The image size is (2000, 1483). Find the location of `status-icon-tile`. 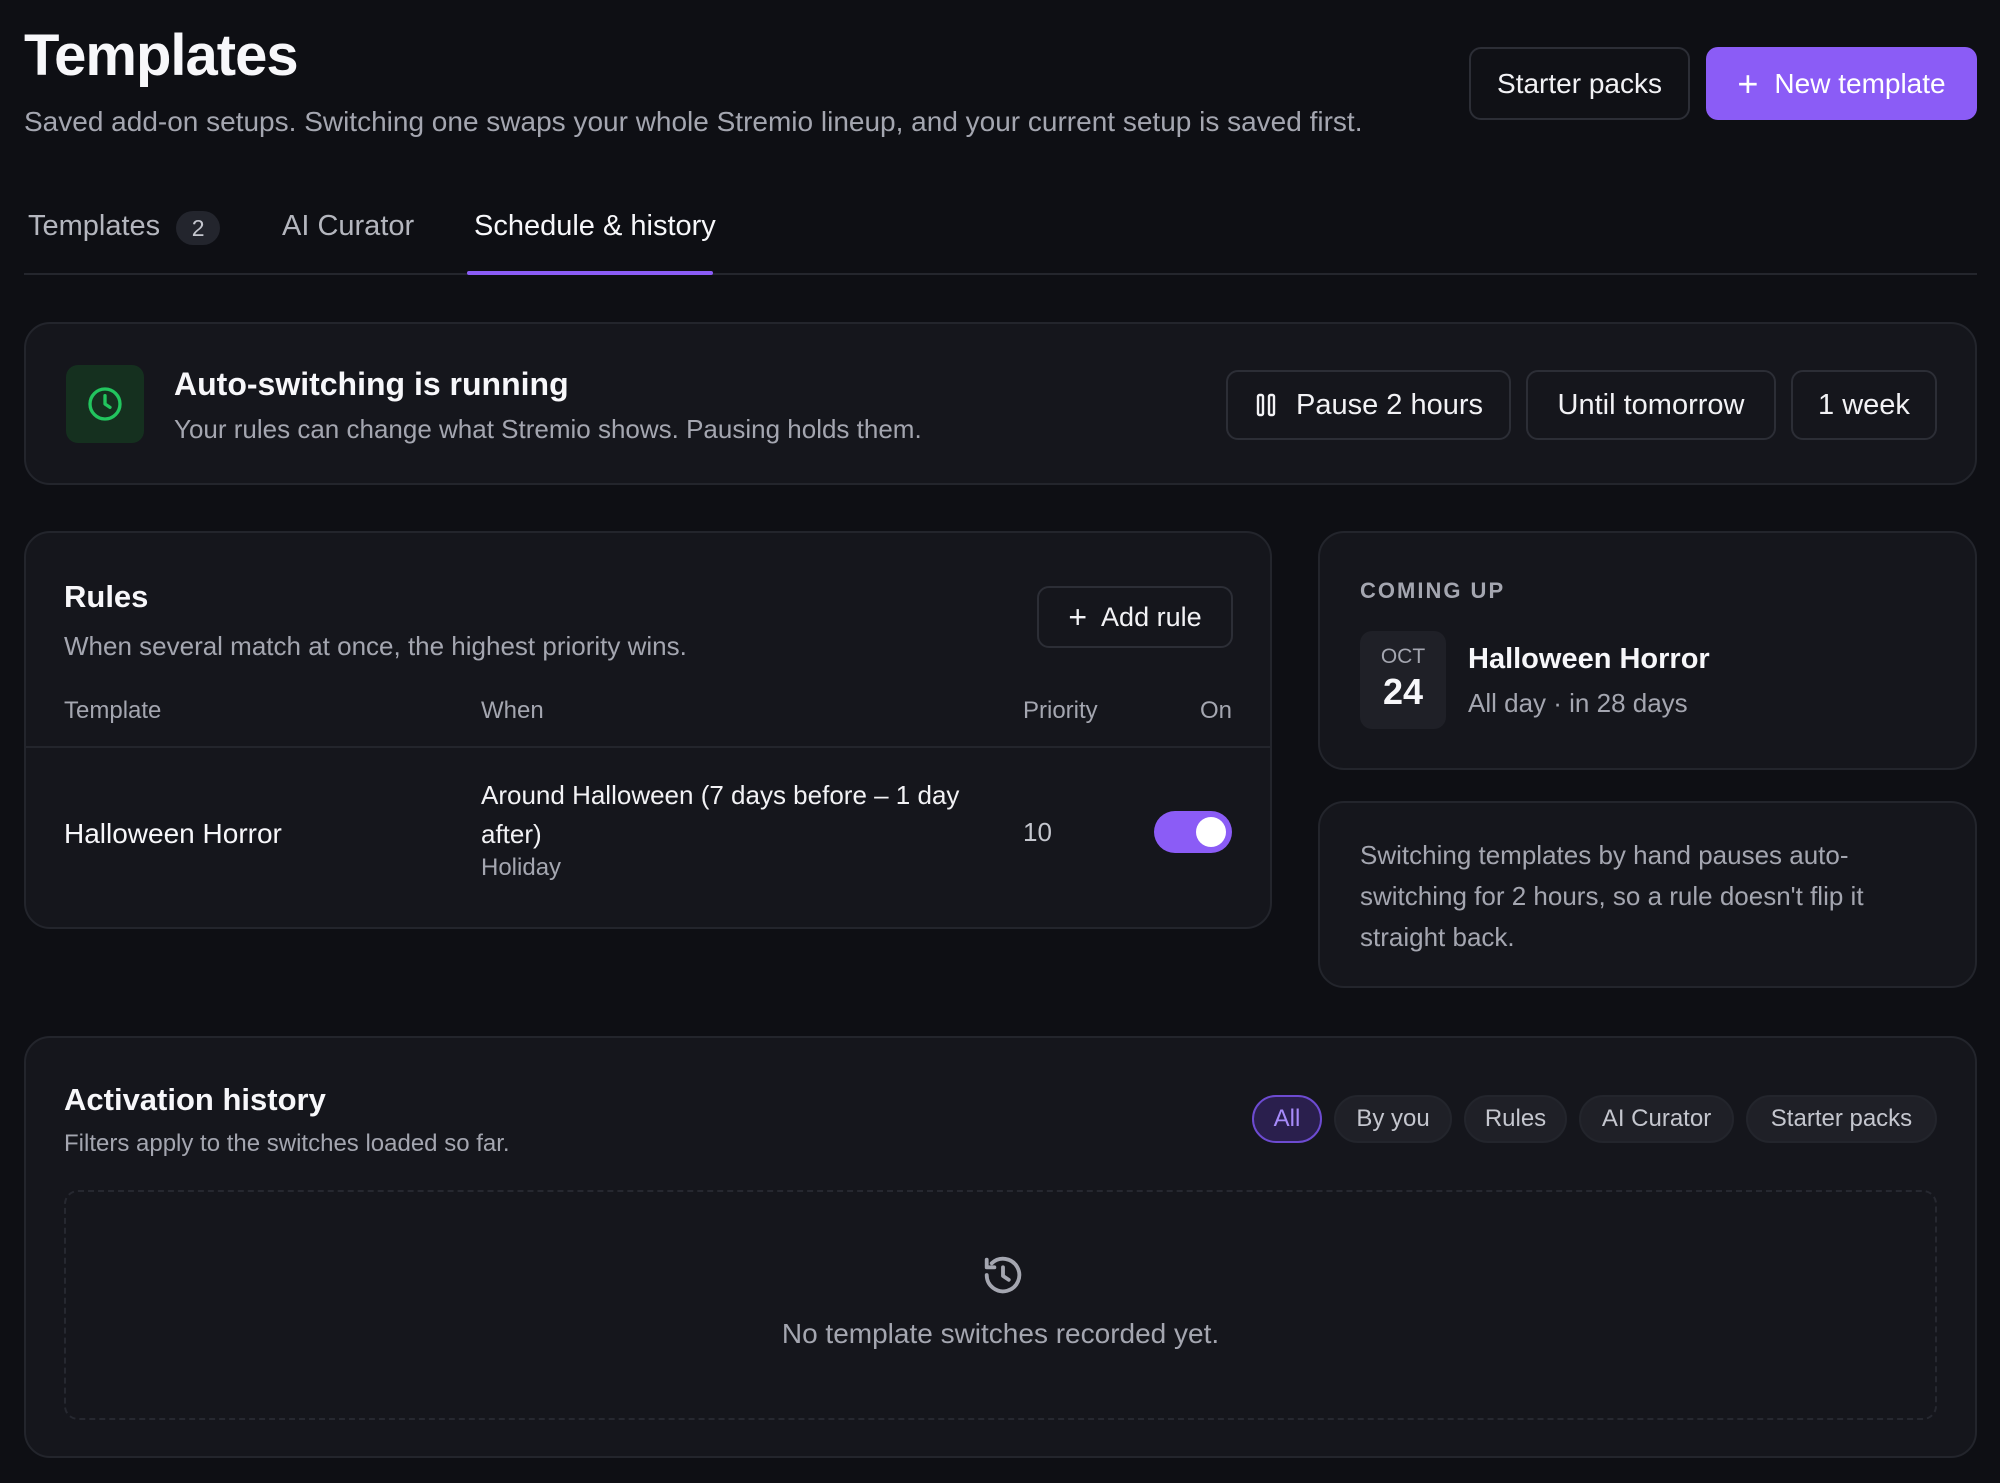

status-icon-tile is located at coordinates (105, 404).